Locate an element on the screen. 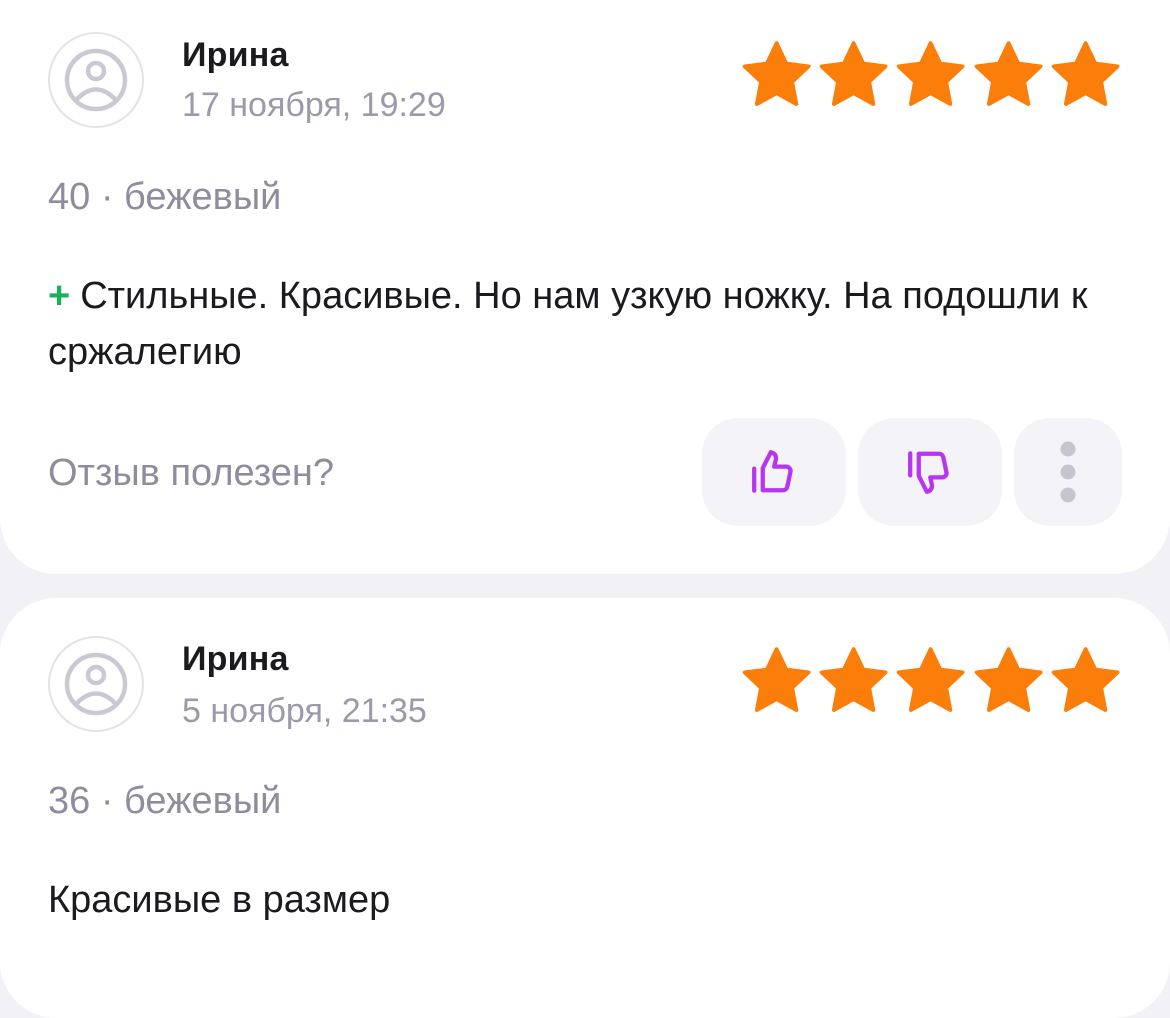  review-date: 5 ноября, 21:35 is located at coordinates (304, 711).